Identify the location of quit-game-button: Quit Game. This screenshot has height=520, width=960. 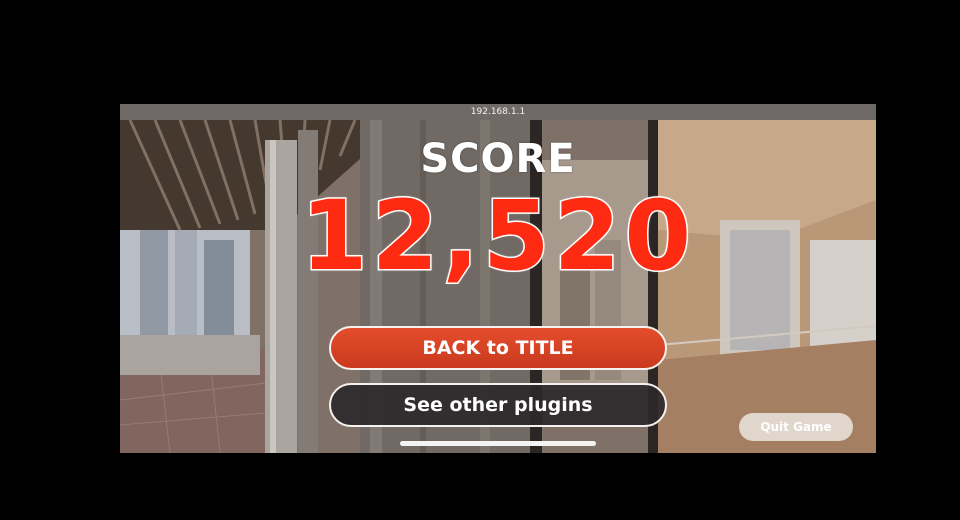
(796, 427).